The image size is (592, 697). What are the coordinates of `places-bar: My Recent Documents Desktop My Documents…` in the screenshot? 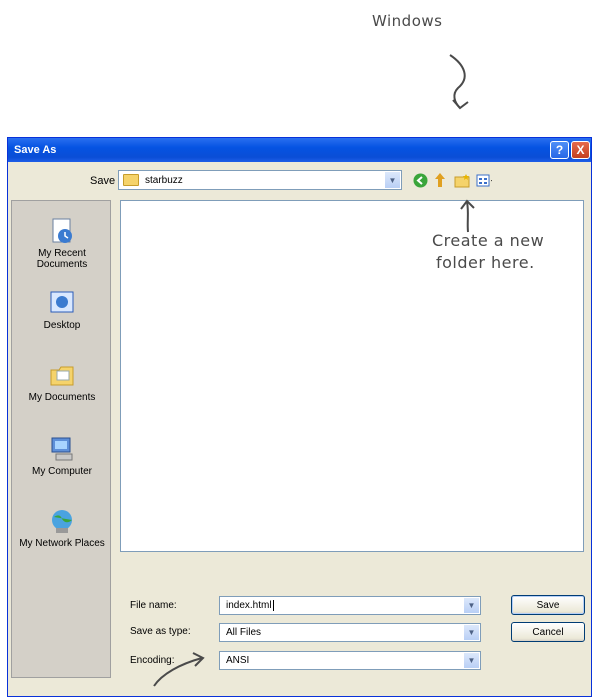 It's located at (61, 439).